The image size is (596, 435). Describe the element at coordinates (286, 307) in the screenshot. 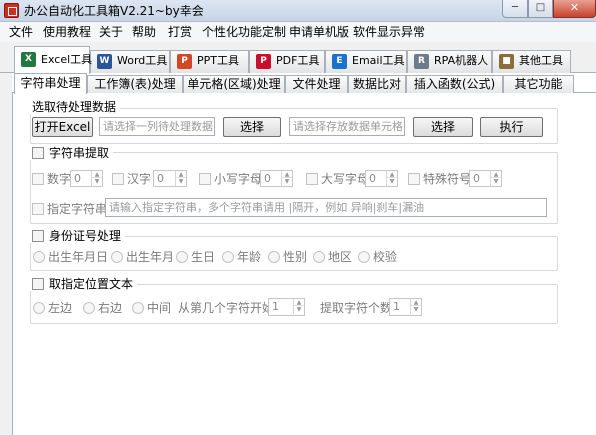

I see `start-position-stepper: 1 ▲ ▼` at that location.